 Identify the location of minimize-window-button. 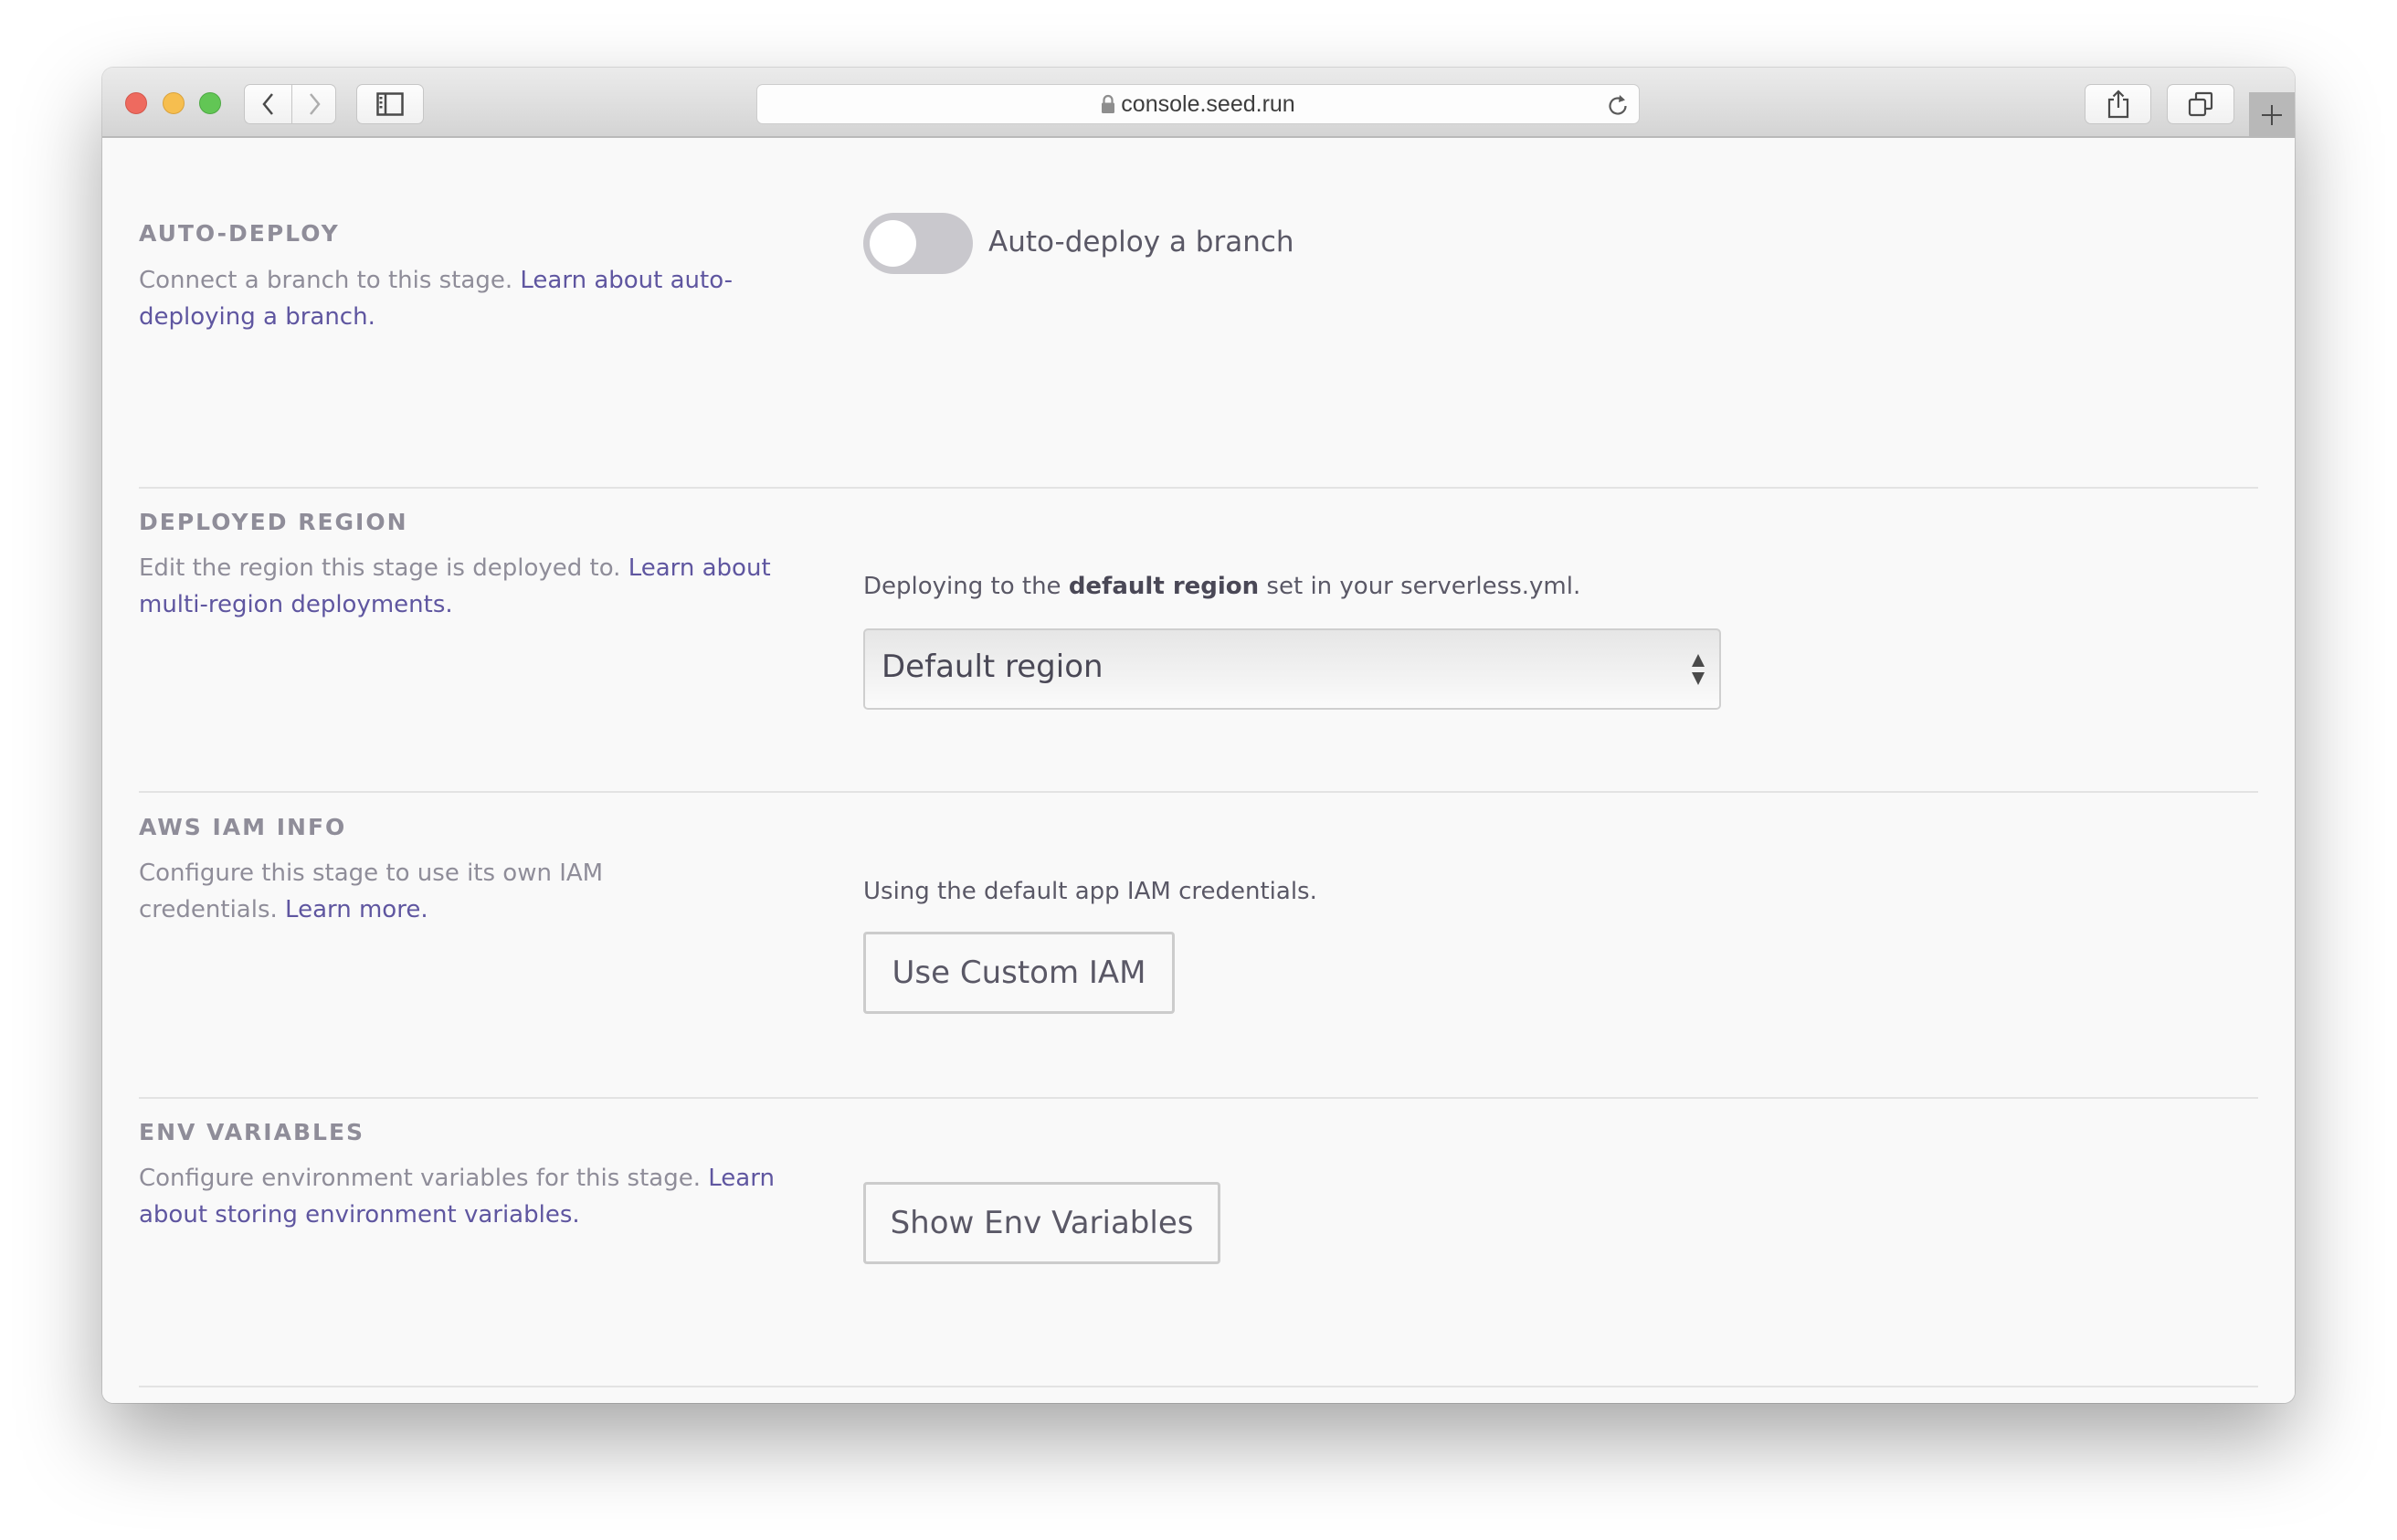
(174, 103).